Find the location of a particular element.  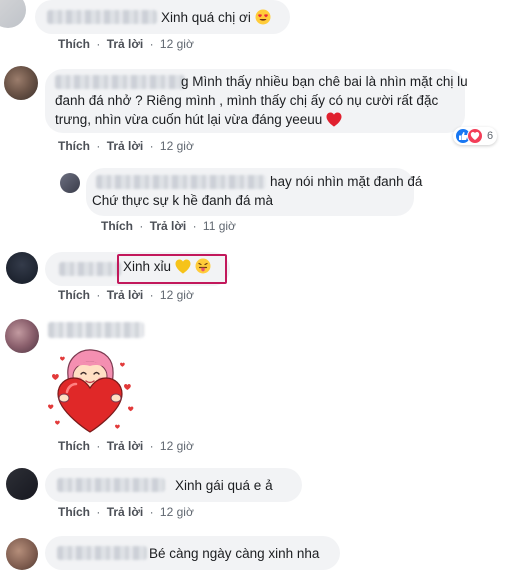

comment-bubble: Xinh gái quá e ả is located at coordinates (173, 485).